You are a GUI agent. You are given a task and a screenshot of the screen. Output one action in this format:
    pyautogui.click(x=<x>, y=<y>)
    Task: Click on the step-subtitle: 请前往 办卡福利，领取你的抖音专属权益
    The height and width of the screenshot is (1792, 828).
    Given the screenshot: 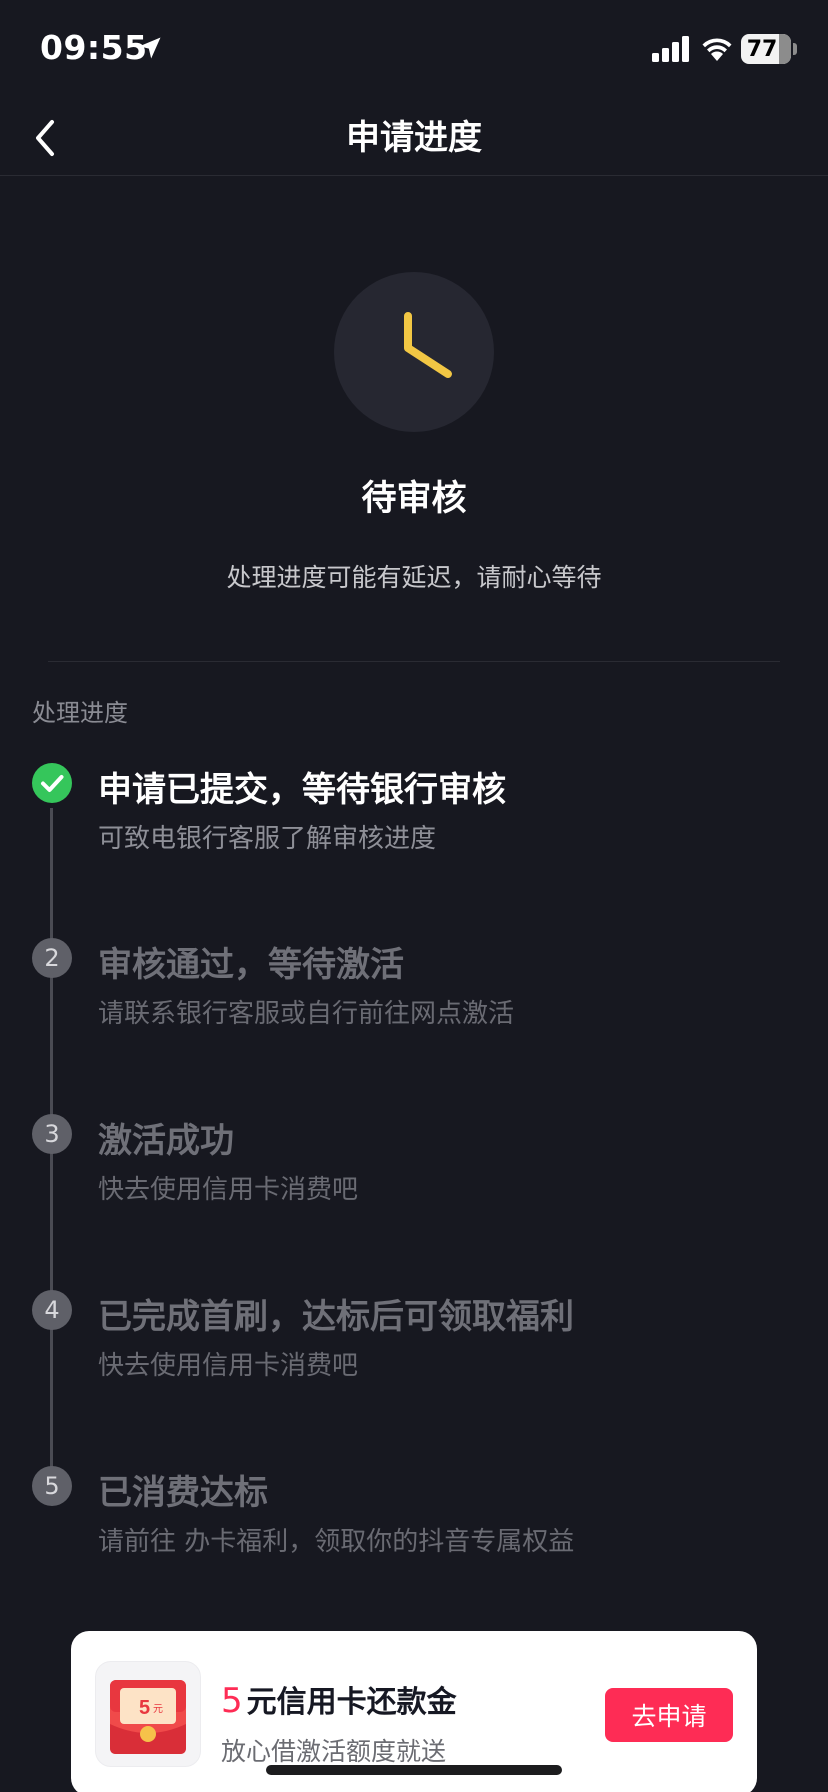 What is the action you would take?
    pyautogui.click(x=336, y=1542)
    